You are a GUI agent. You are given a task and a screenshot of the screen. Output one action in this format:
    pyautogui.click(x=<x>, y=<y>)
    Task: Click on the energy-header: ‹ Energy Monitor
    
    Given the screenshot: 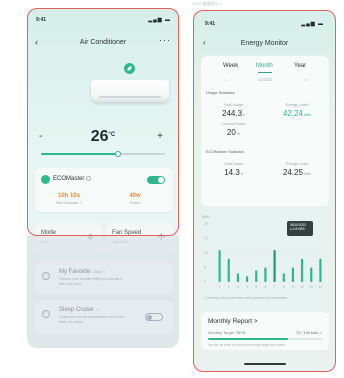 What is the action you would take?
    pyautogui.click(x=264, y=44)
    